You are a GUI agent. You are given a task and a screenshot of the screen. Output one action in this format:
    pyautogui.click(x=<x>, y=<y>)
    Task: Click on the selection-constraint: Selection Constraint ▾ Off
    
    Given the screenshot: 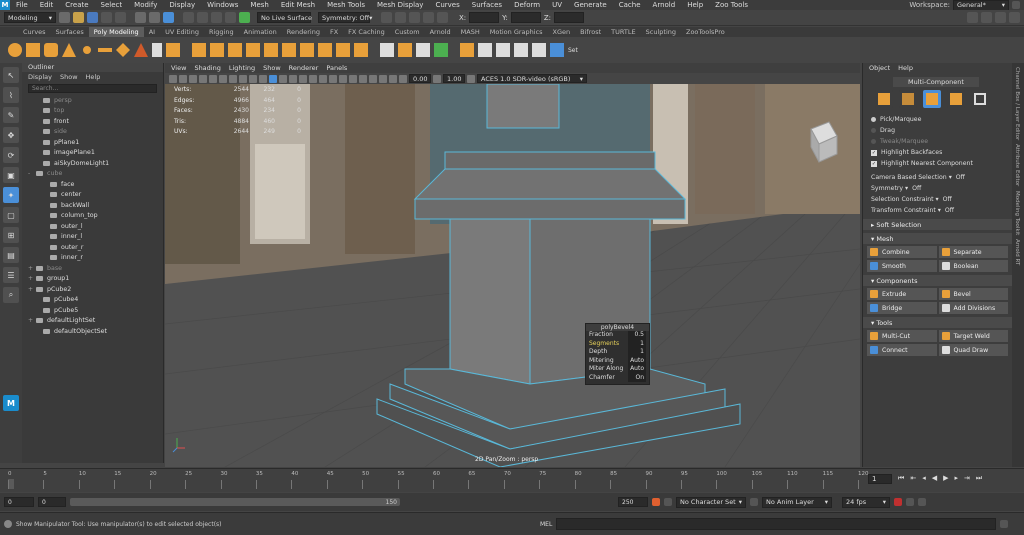 What is the action you would take?
    pyautogui.click(x=937, y=199)
    